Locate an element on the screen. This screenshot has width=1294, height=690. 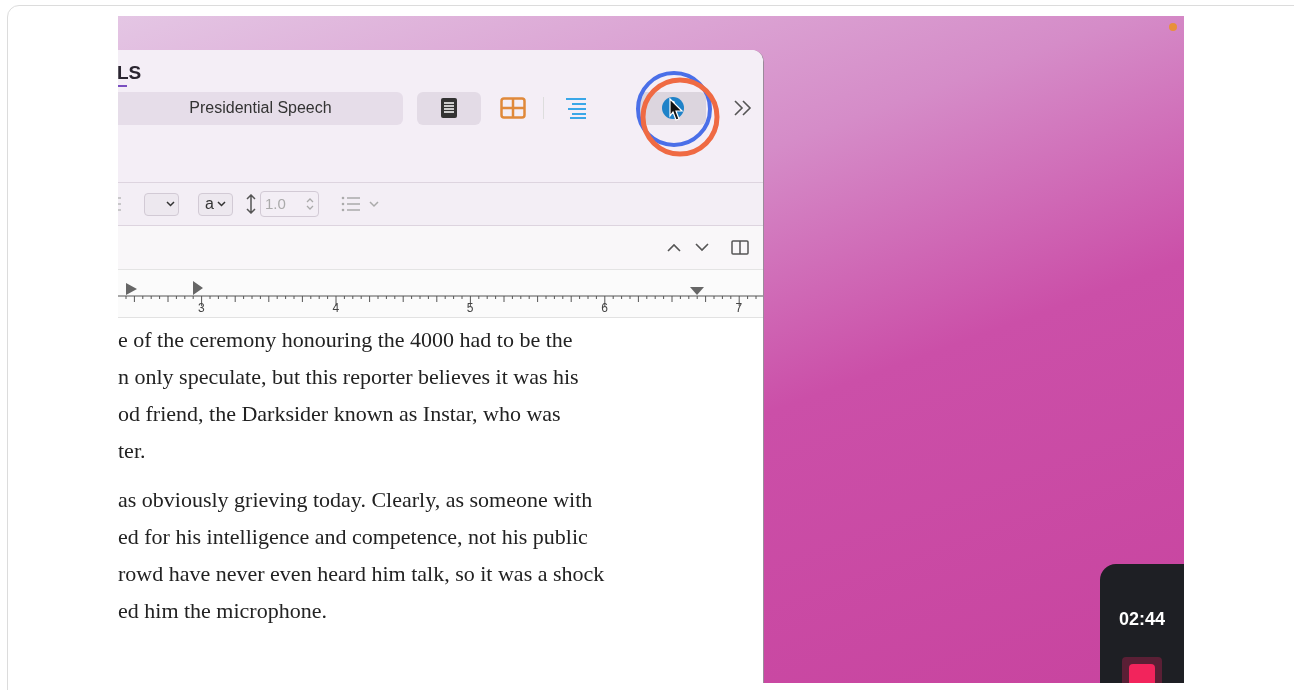
line-spacing-value: 1.0 is located at coordinates (275, 203).